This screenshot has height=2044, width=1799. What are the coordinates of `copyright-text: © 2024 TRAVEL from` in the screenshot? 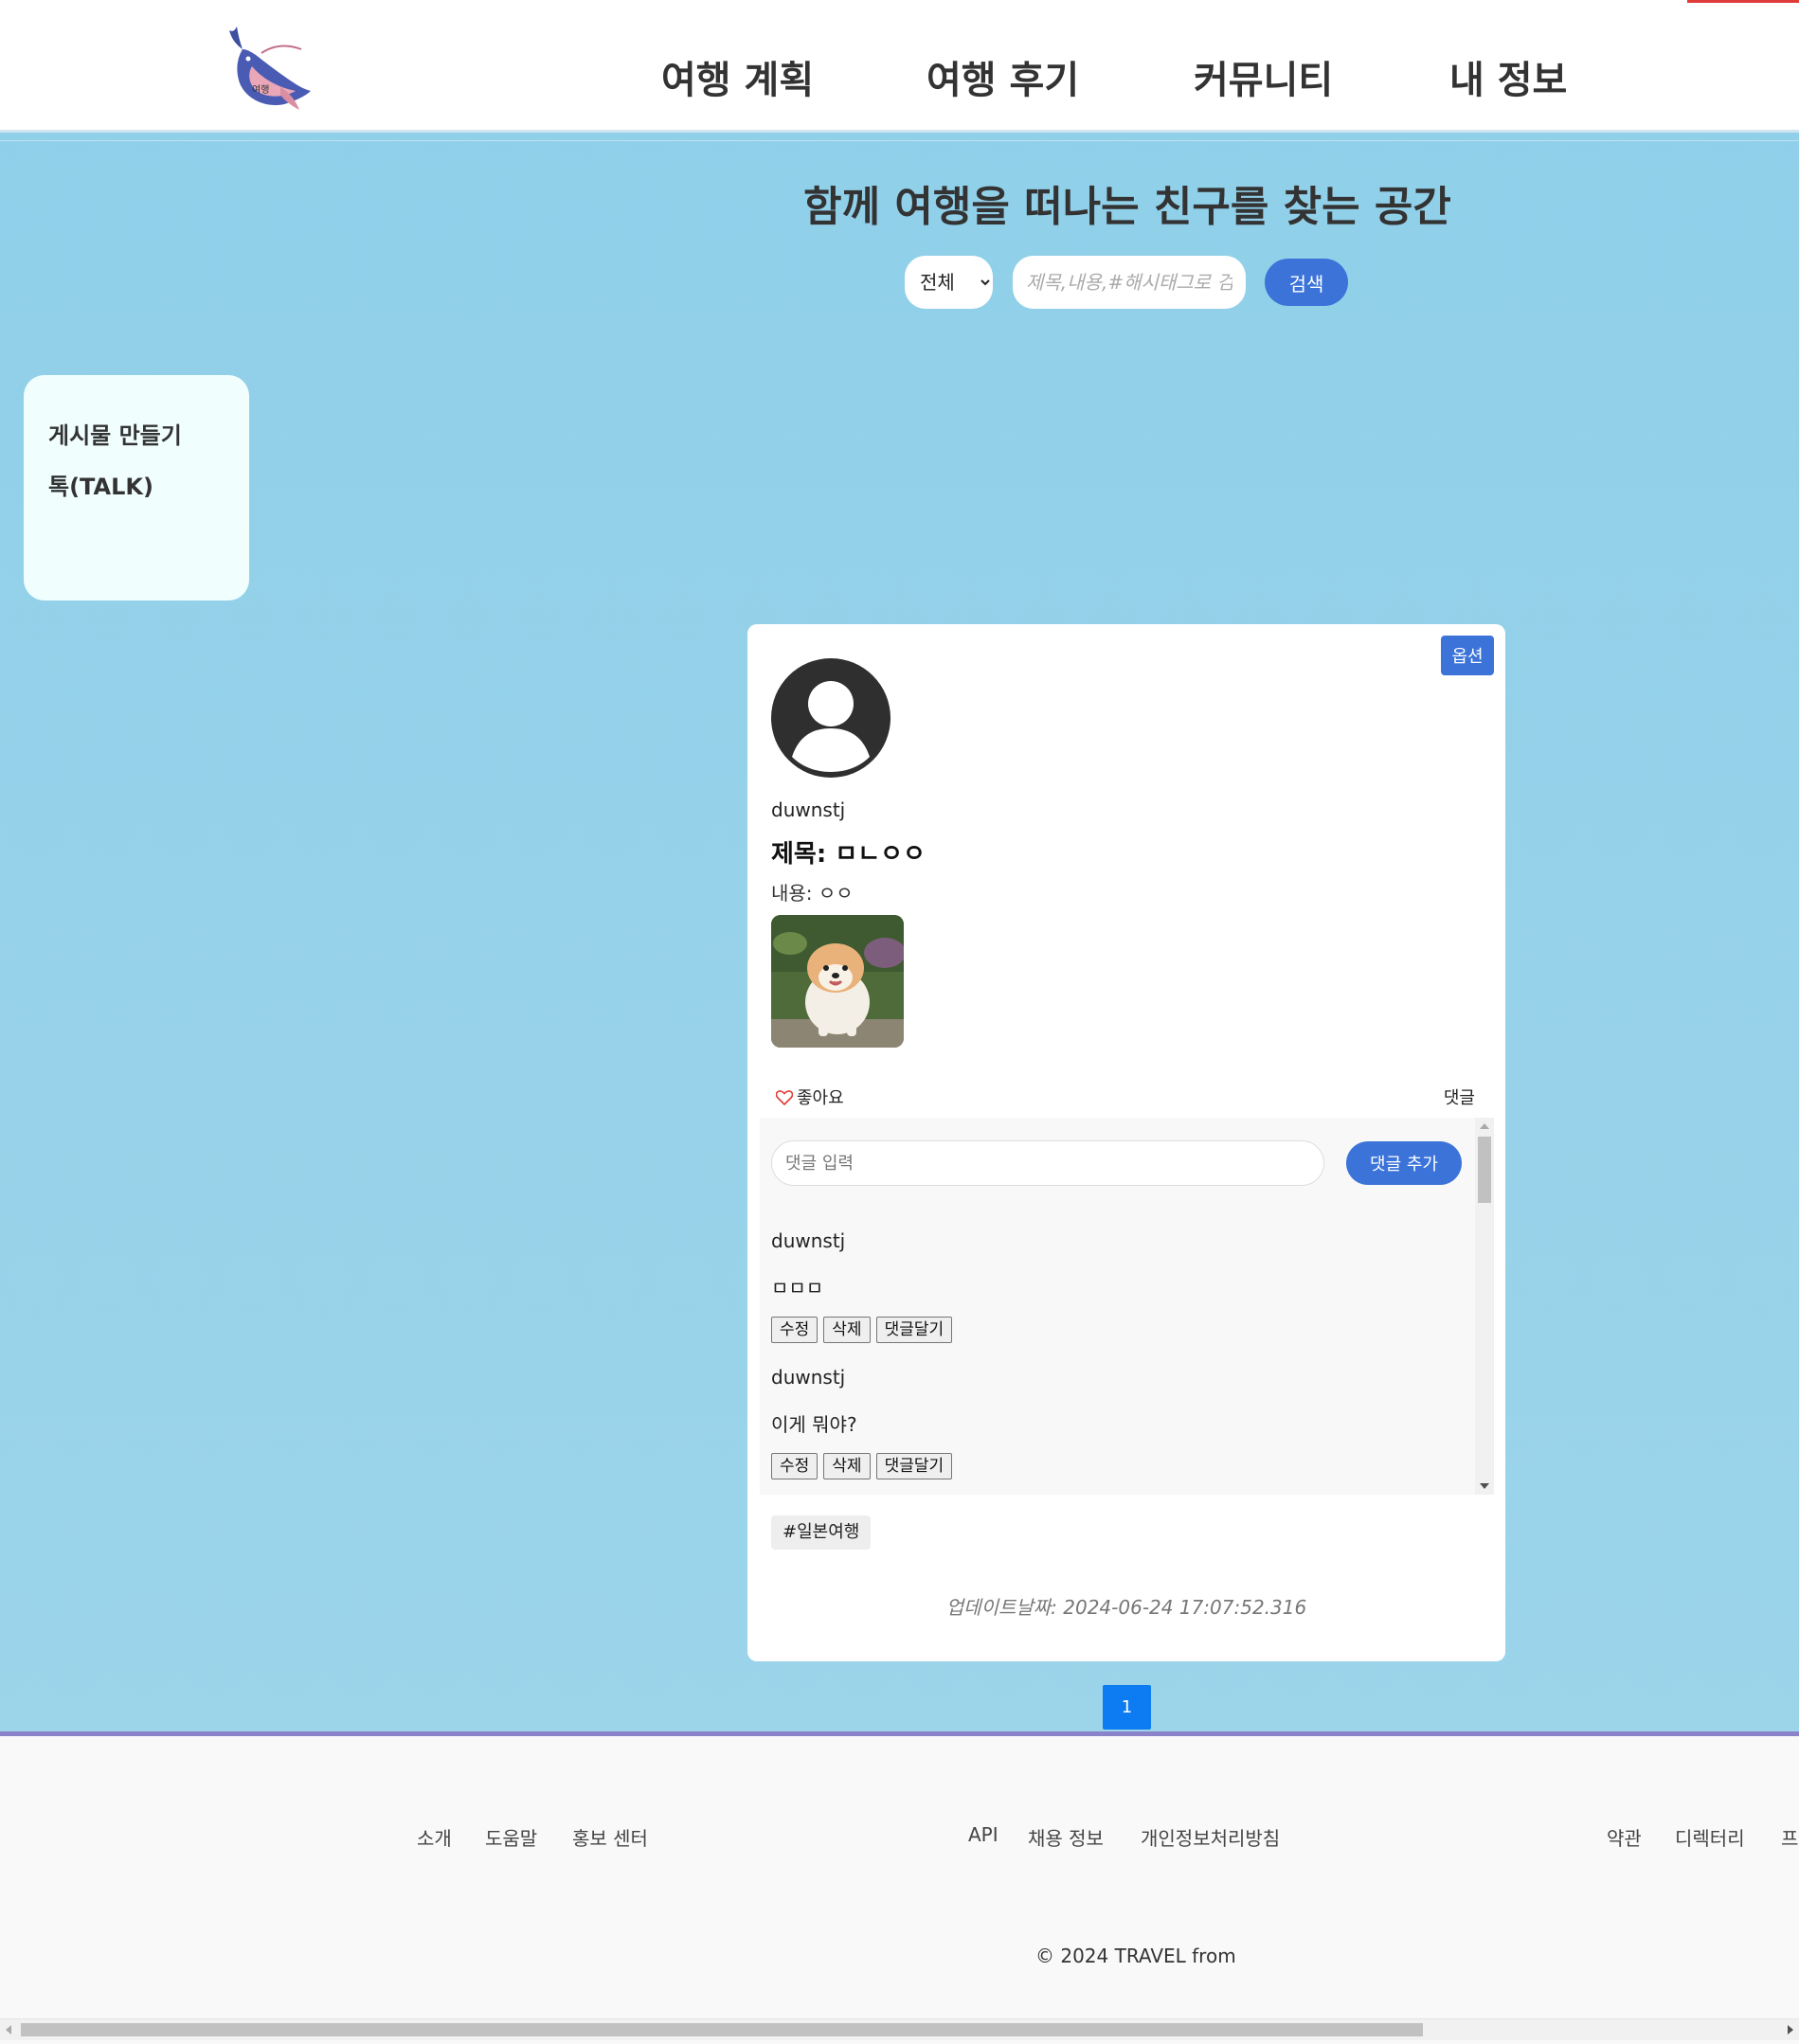 It's located at (1135, 1956).